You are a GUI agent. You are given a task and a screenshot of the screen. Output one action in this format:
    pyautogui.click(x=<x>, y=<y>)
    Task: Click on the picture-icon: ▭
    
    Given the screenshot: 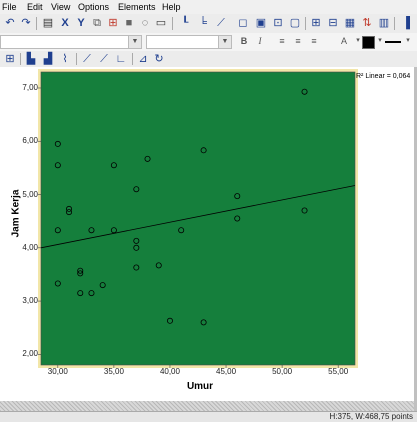 What is the action you would take?
    pyautogui.click(x=161, y=23)
    